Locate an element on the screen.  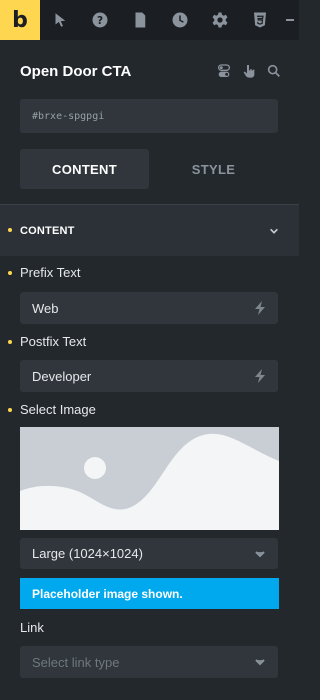
postfix-value: Developer is located at coordinates (62, 376).